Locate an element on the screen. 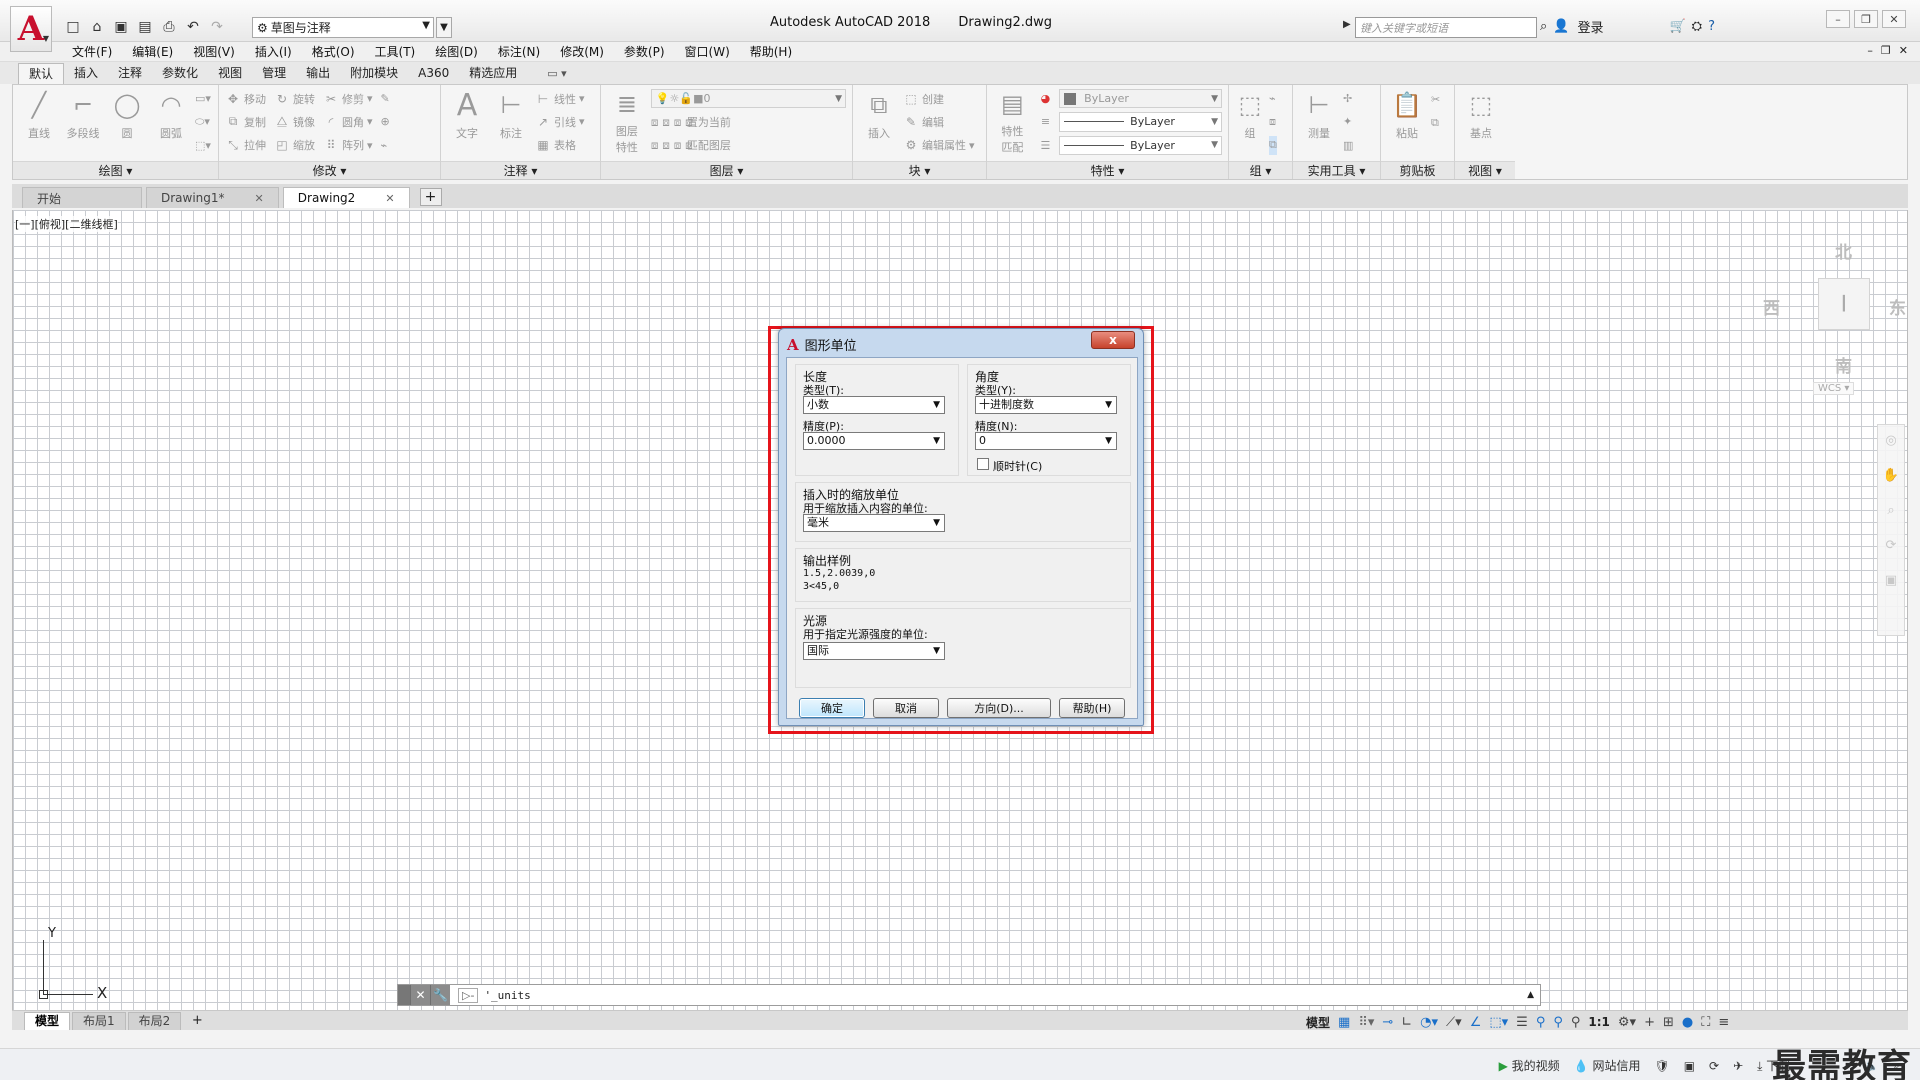 The height and width of the screenshot is (1080, 1920). binoculars-icon: ⌕ is located at coordinates (1543, 26).